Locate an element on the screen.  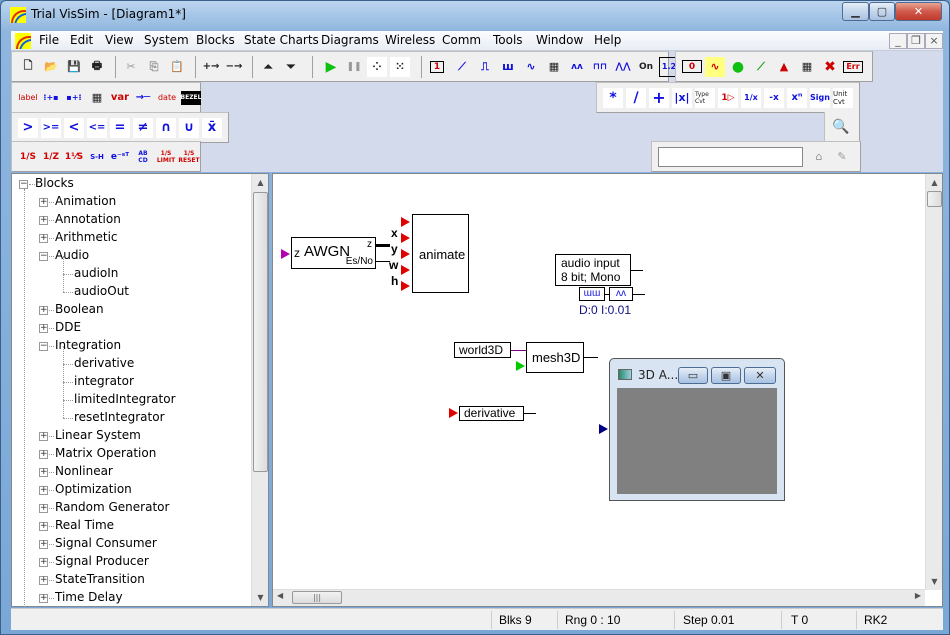
awgn-block: z AWGN z Es/No is located at coordinates (333, 253).